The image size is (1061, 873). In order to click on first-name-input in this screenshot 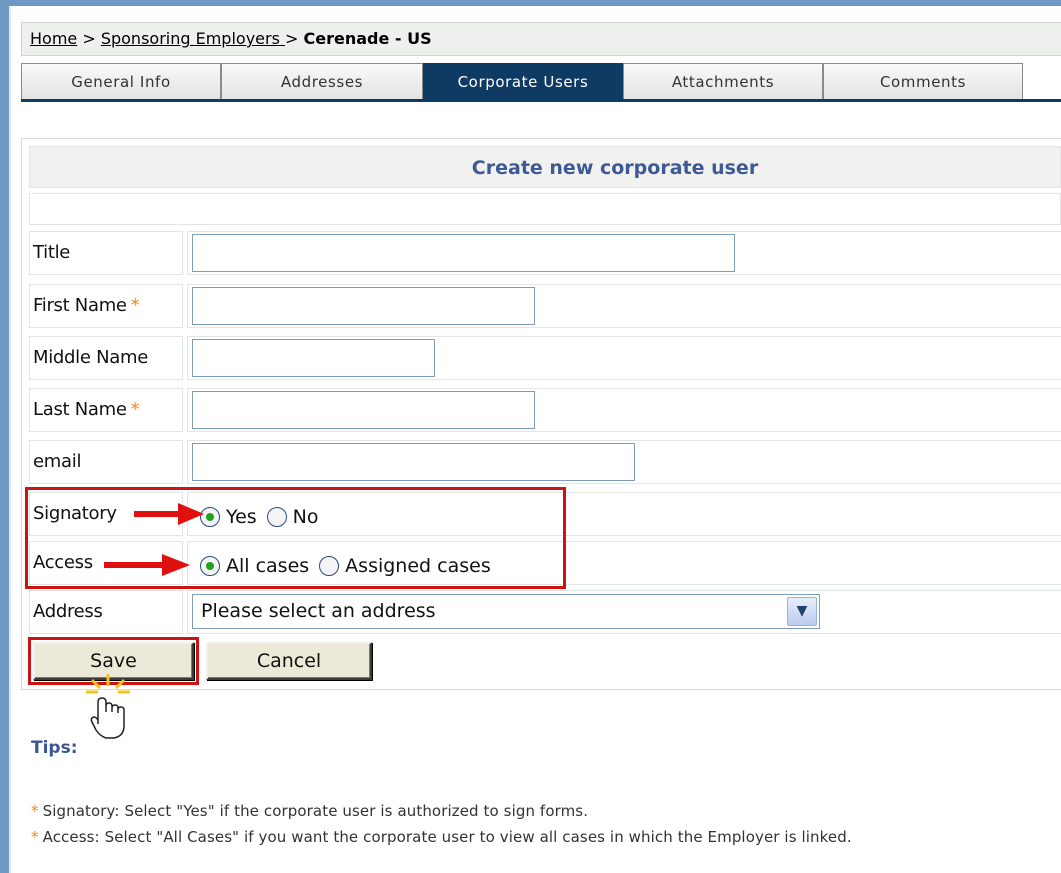, I will do `click(363, 306)`.